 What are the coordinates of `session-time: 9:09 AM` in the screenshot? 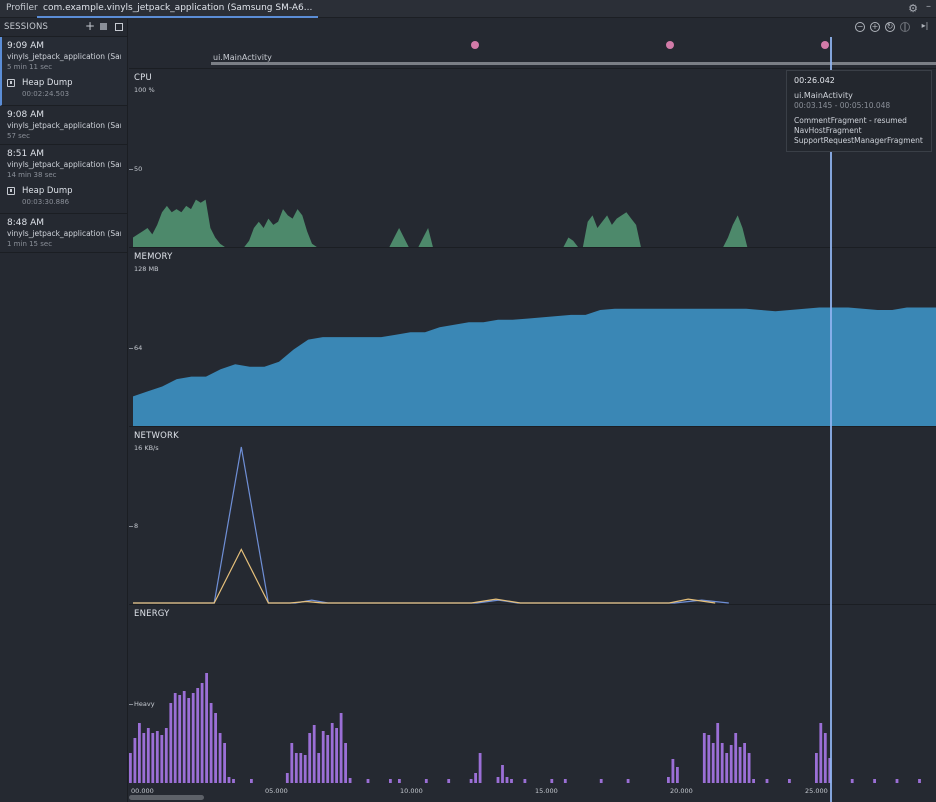 It's located at (25, 46).